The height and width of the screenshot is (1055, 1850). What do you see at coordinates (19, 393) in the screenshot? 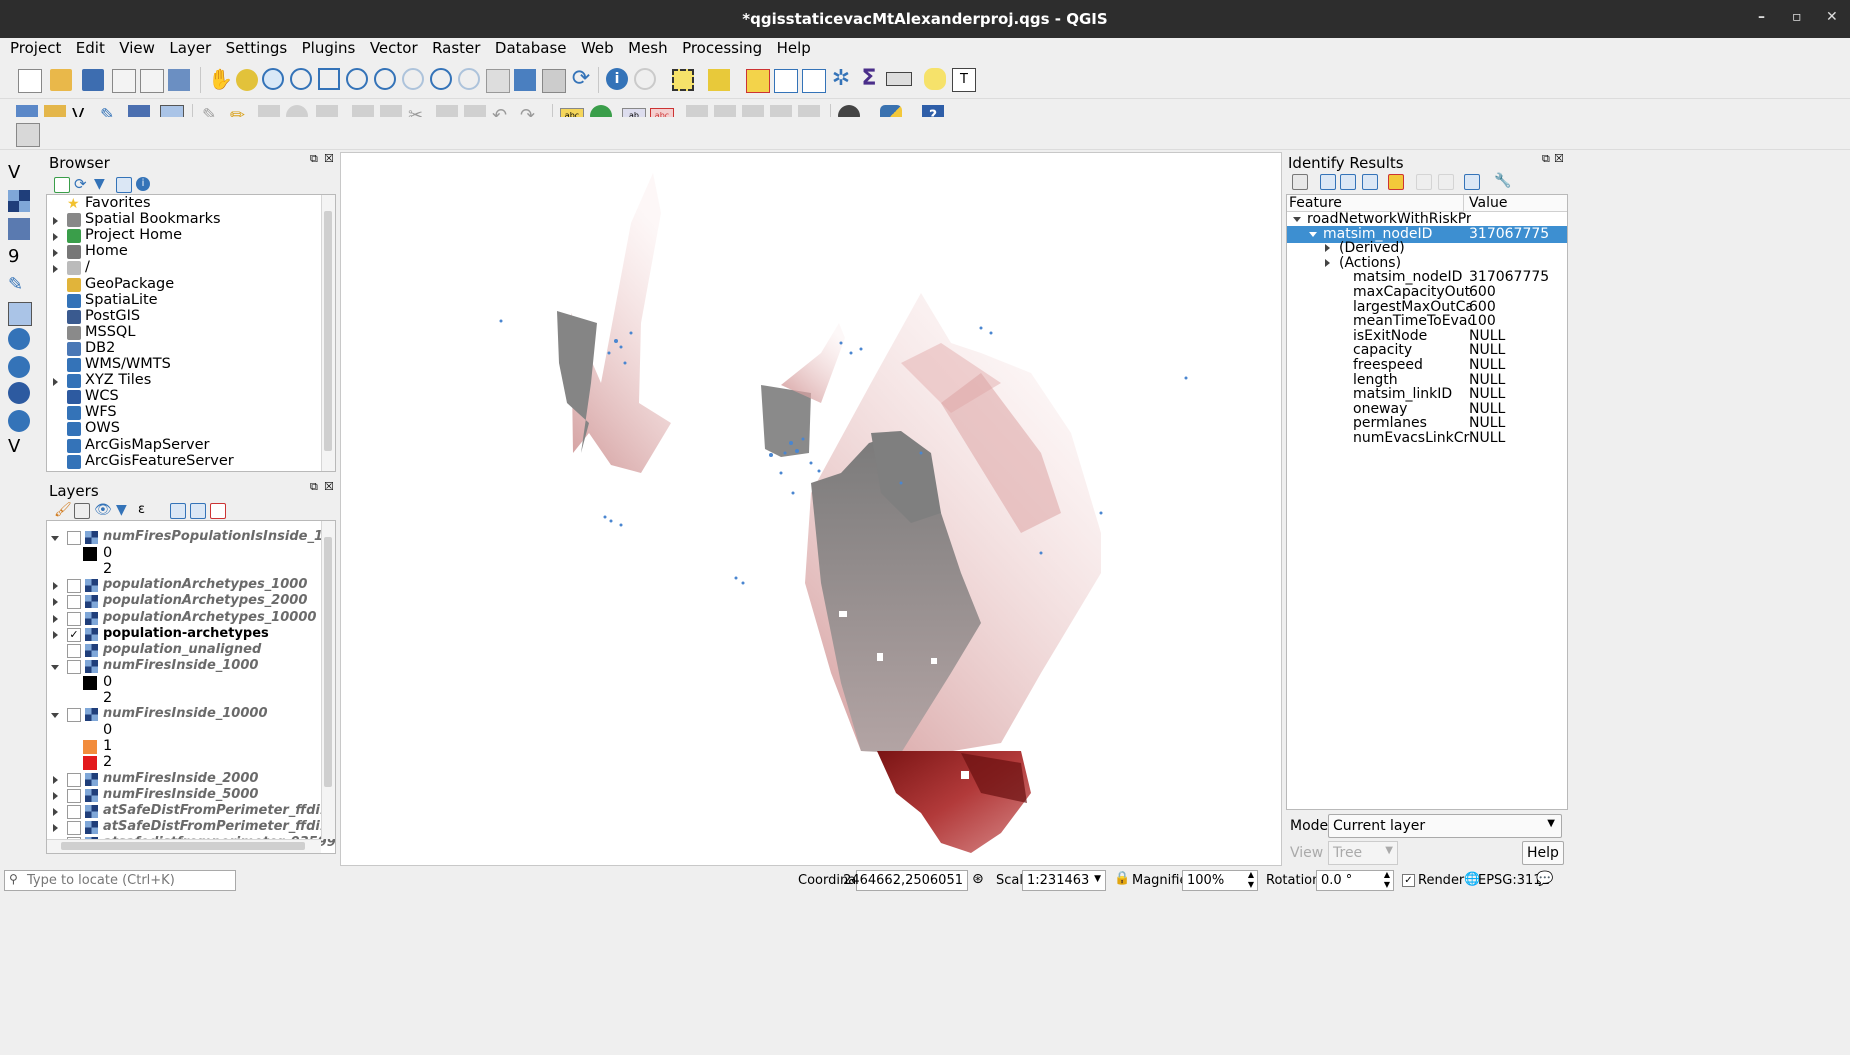
I see `add-wcs-icon` at bounding box center [19, 393].